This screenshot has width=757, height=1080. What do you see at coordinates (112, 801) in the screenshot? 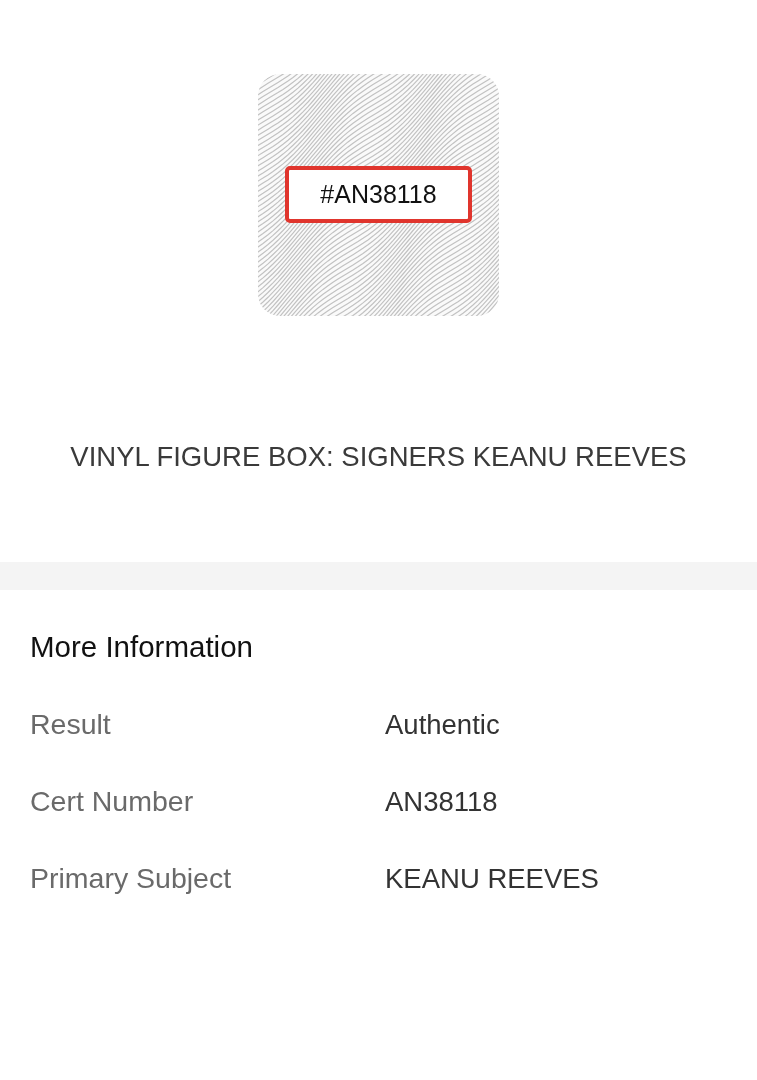
I see `info-label: Cert Number` at bounding box center [112, 801].